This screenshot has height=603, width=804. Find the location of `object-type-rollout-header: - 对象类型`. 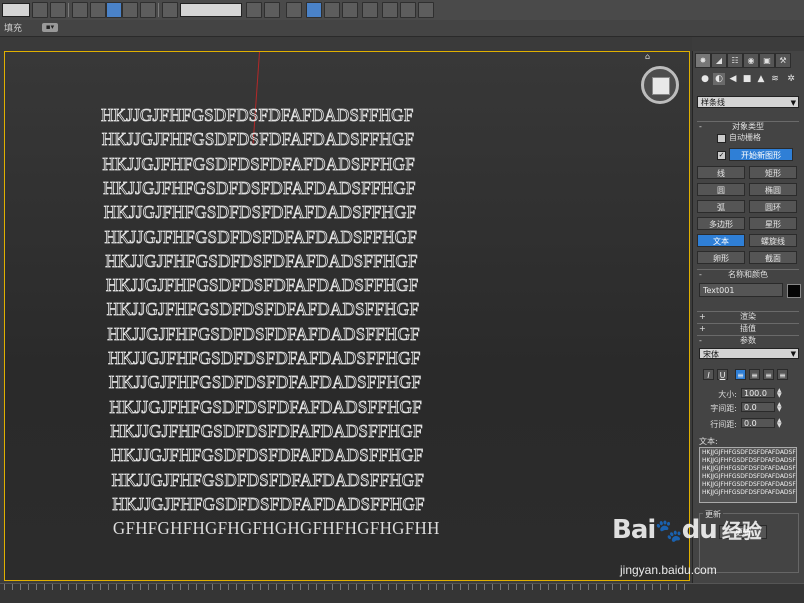

object-type-rollout-header: - 对象类型 is located at coordinates (748, 126).